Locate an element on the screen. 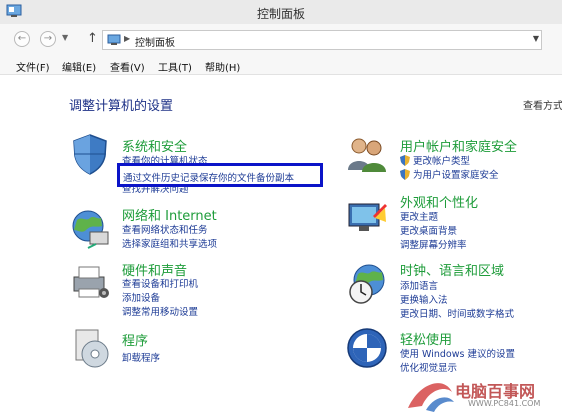 The width and height of the screenshot is (562, 414). network-globe-icon is located at coordinates (90, 229).